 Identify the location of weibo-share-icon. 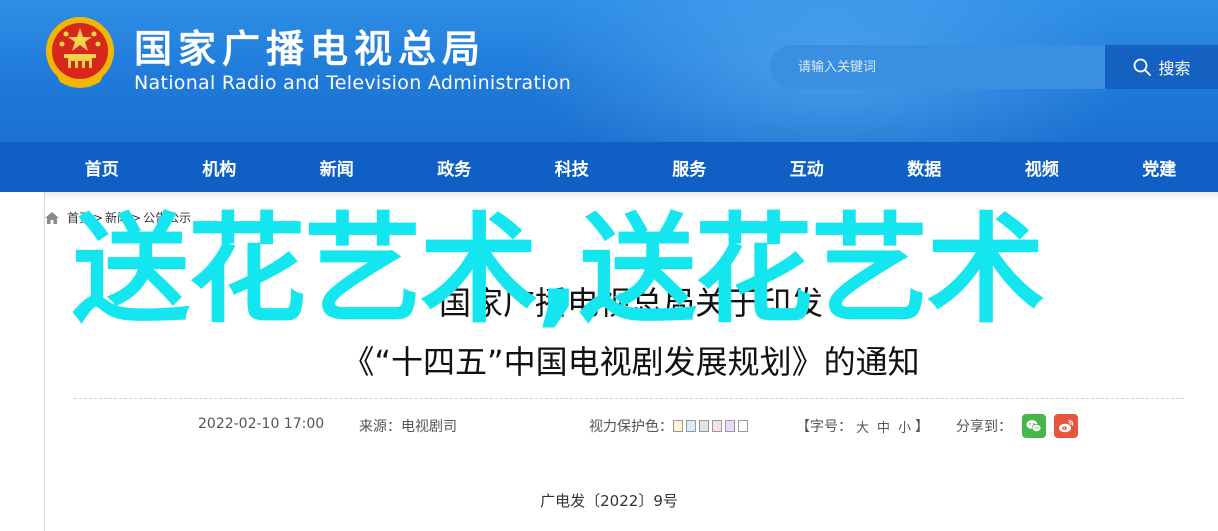
(1066, 426).